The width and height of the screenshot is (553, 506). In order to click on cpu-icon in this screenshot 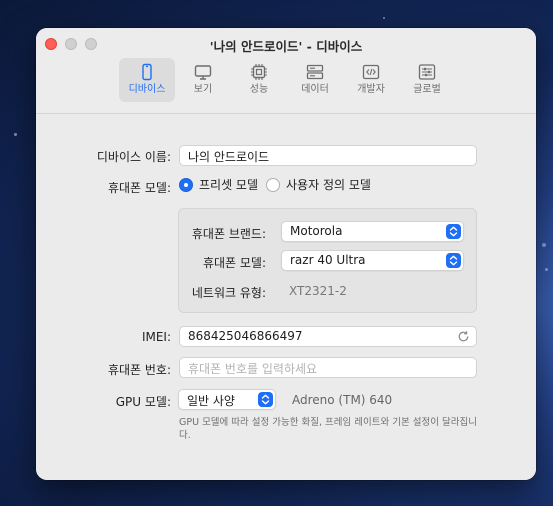, I will do `click(259, 72)`.